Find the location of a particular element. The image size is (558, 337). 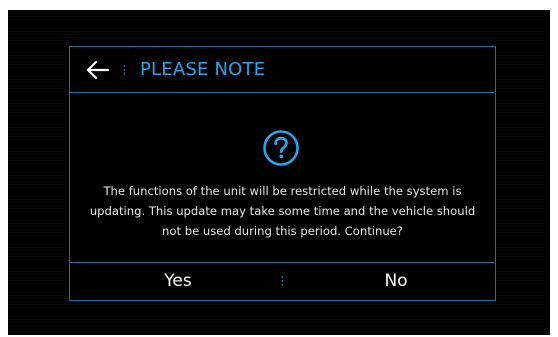

question-mark-circle-icon is located at coordinates (281, 148).